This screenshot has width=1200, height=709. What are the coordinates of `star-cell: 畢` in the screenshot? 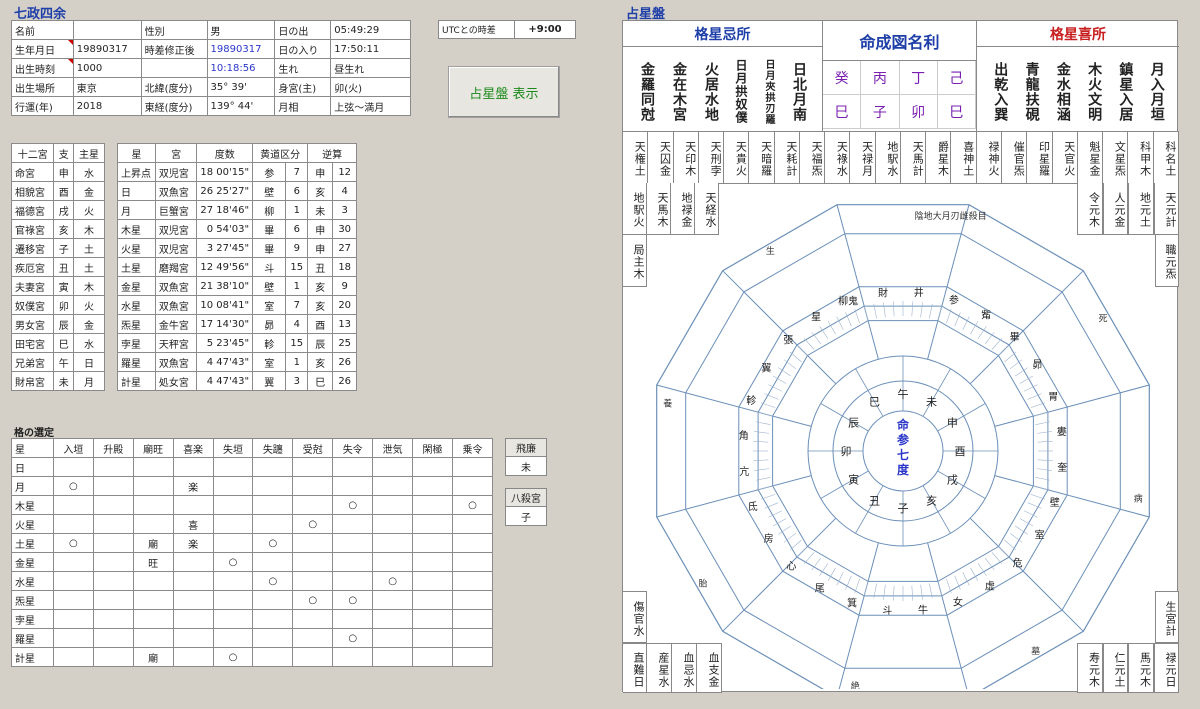 It's located at (269, 229).